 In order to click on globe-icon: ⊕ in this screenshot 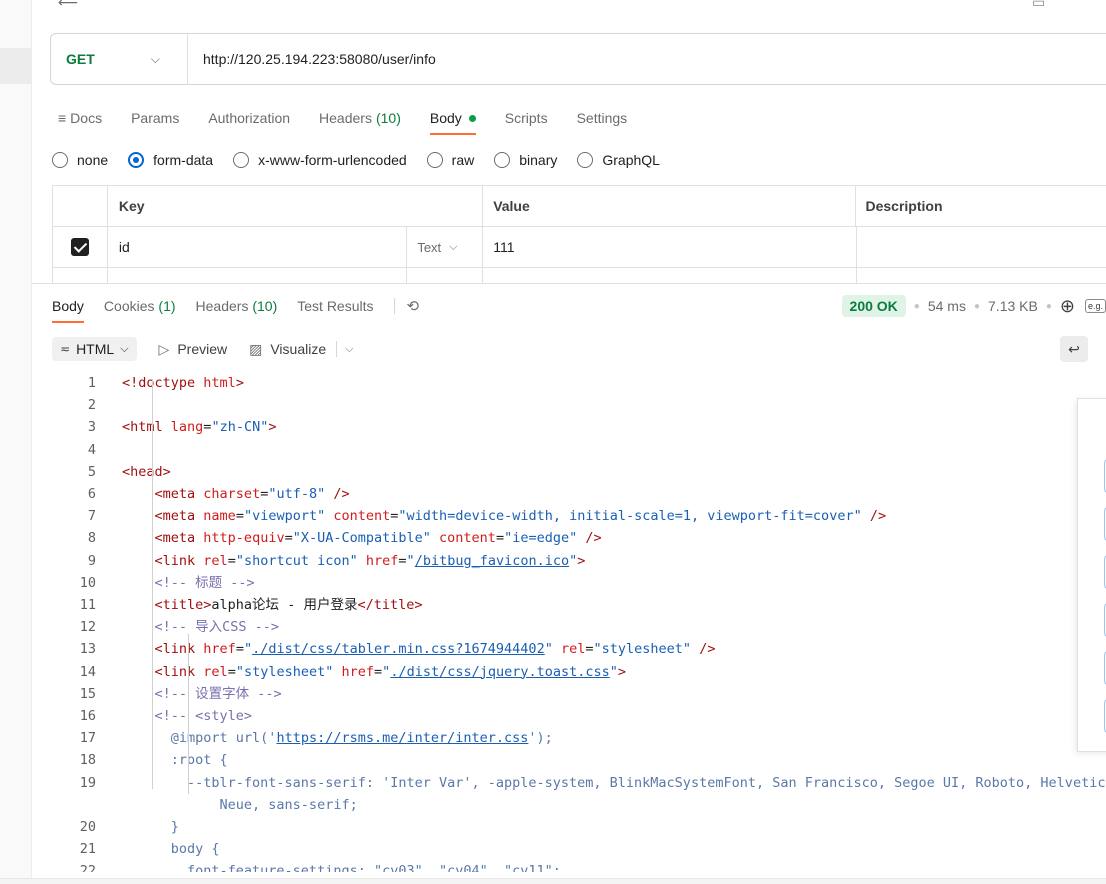, I will do `click(1067, 306)`.